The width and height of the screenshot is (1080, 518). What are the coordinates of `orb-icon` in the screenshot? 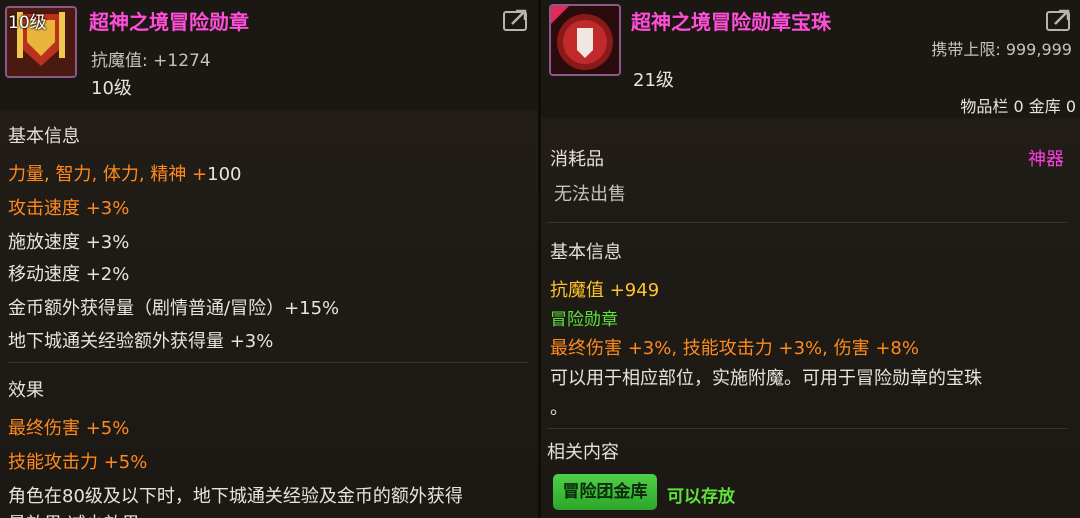 It's located at (585, 40).